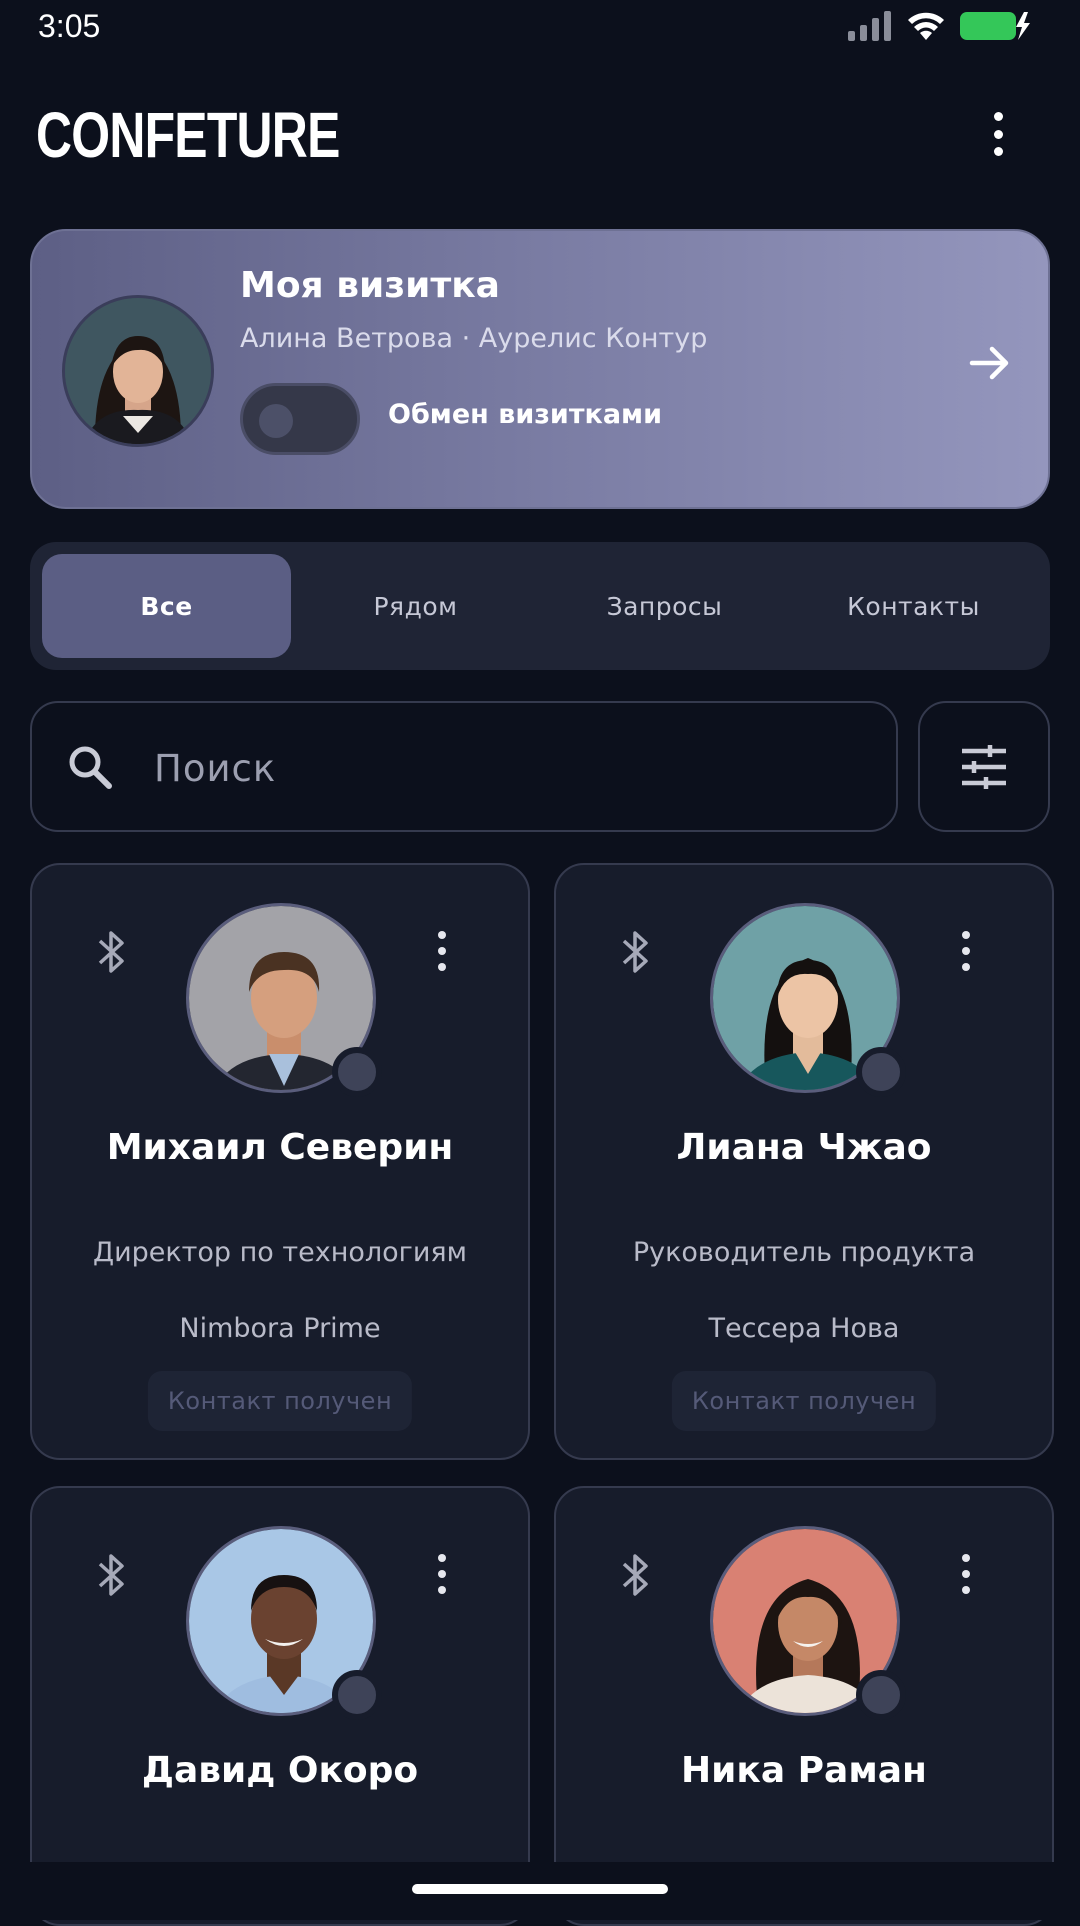 The image size is (1080, 1926). Describe the element at coordinates (804, 1252) in the screenshot. I see `contact-role: Руководитель продукта` at that location.